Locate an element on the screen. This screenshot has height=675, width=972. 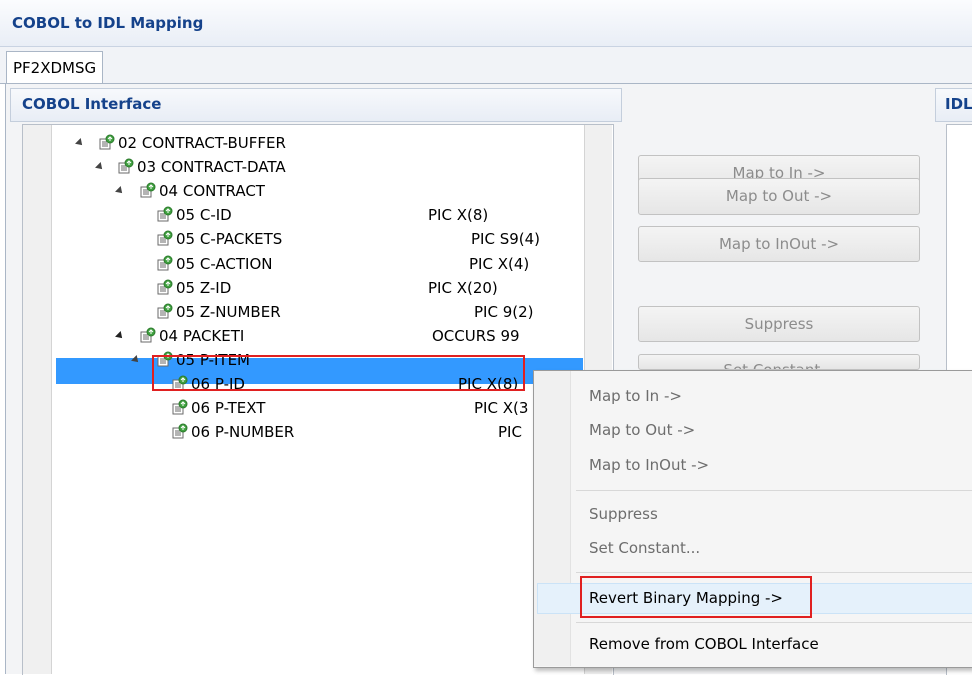
tree-item-picture: PIC X(20) is located at coordinates (463, 287).